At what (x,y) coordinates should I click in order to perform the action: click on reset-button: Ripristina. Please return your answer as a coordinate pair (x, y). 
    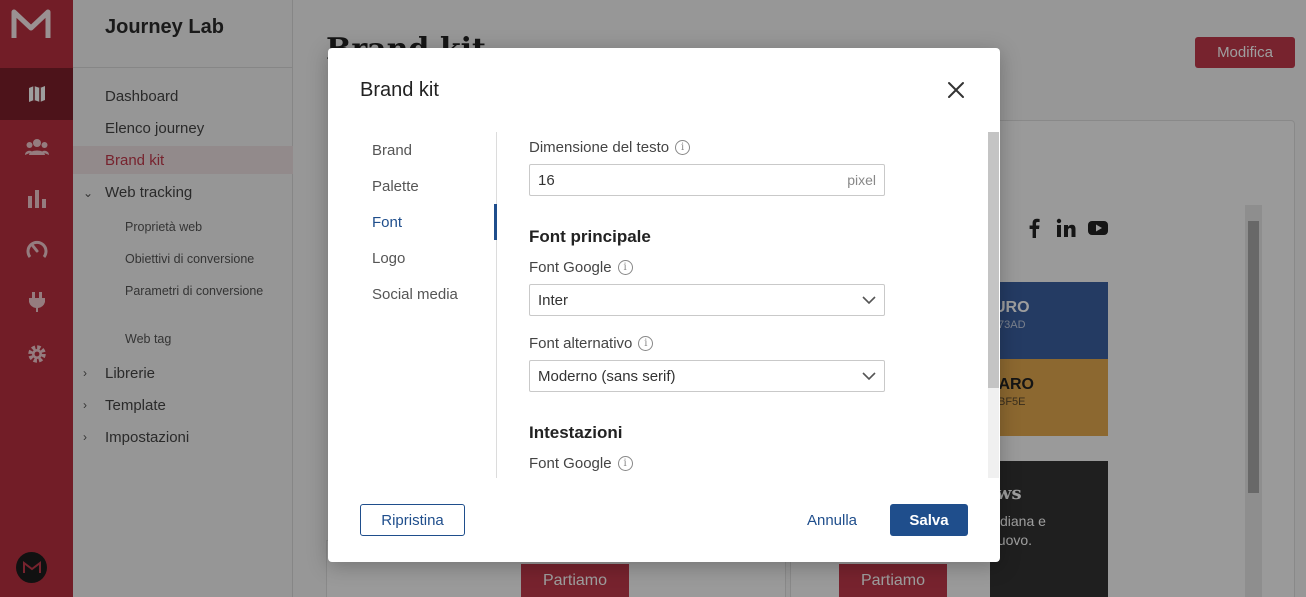
    Looking at the image, I should click on (412, 520).